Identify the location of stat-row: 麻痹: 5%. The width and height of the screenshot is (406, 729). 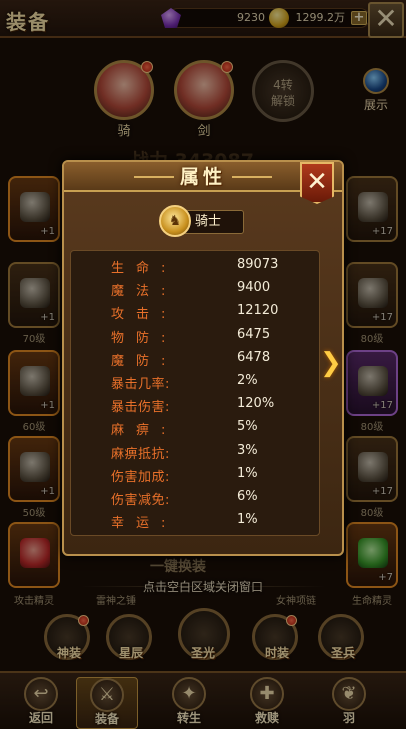
(196, 430).